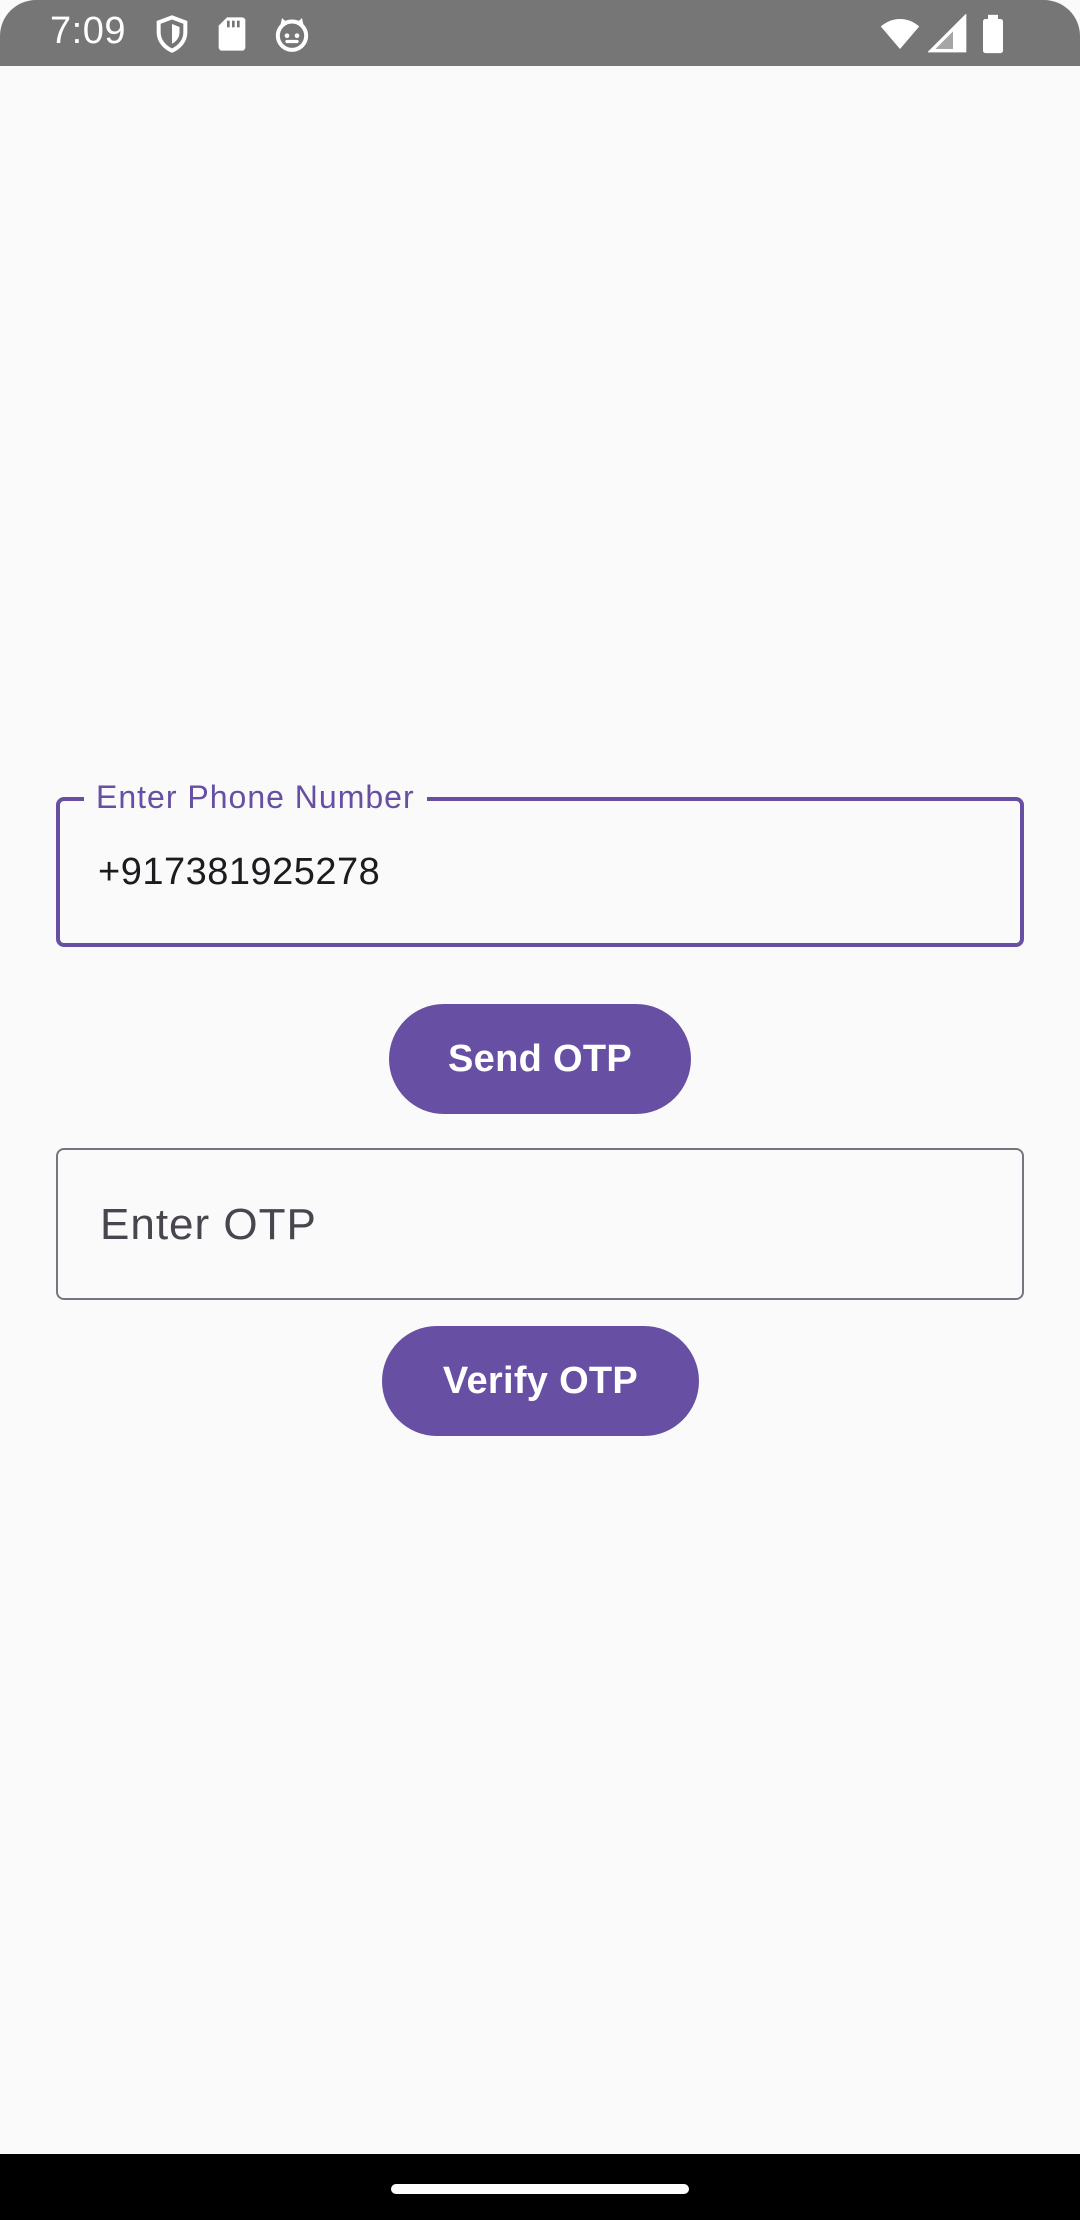 This screenshot has width=1080, height=2220. What do you see at coordinates (255, 797) in the screenshot?
I see `phone-number-label: Enter Phone Number` at bounding box center [255, 797].